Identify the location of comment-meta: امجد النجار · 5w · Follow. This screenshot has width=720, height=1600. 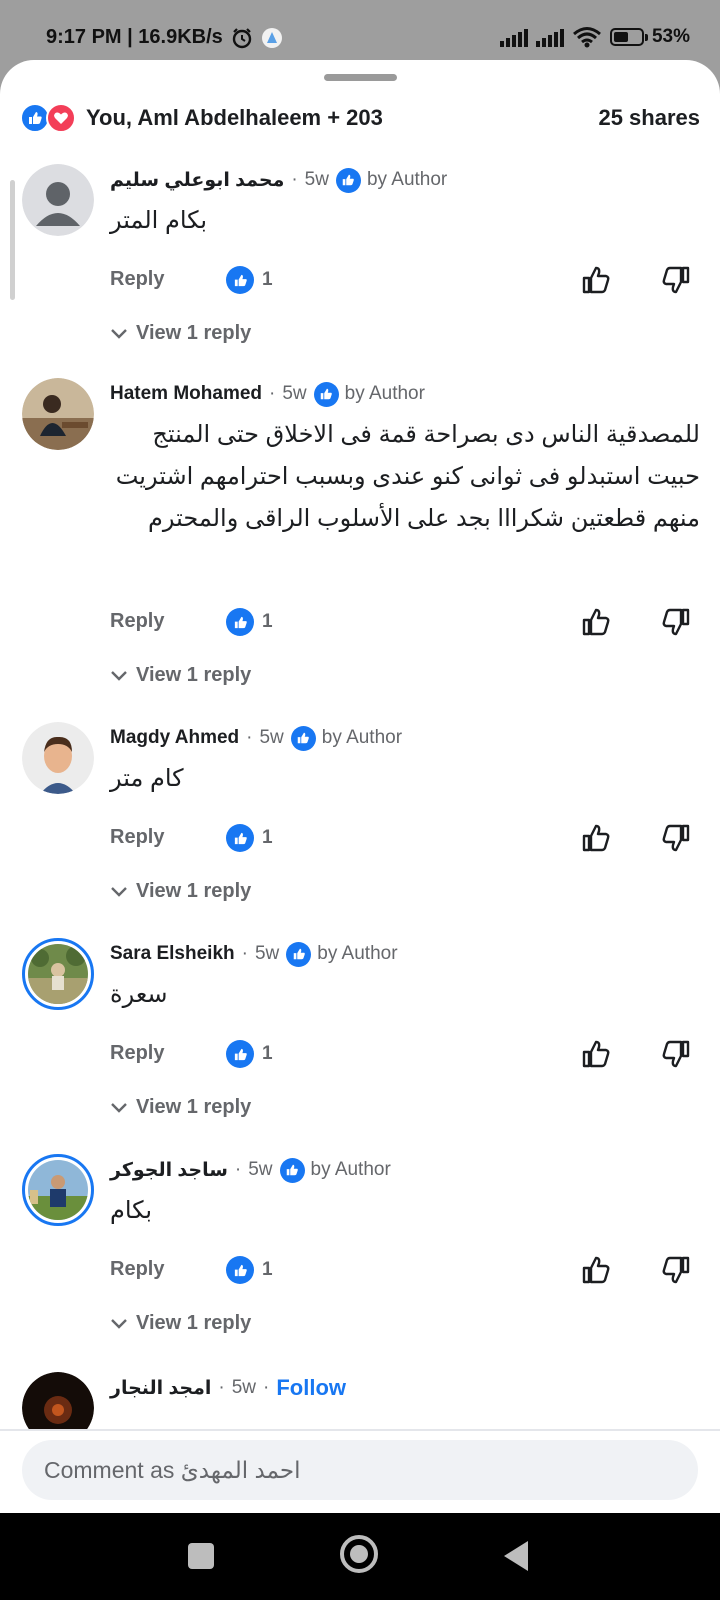
(228, 1388).